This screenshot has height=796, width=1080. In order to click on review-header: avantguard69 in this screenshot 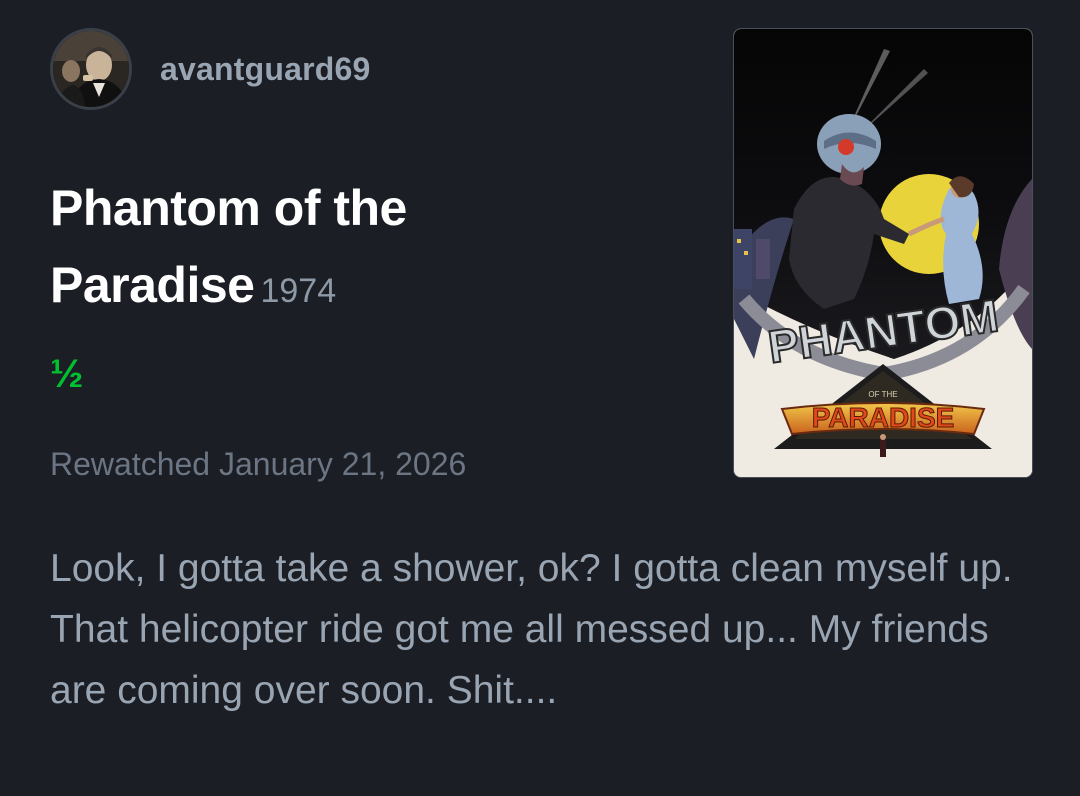, I will do `click(210, 69)`.